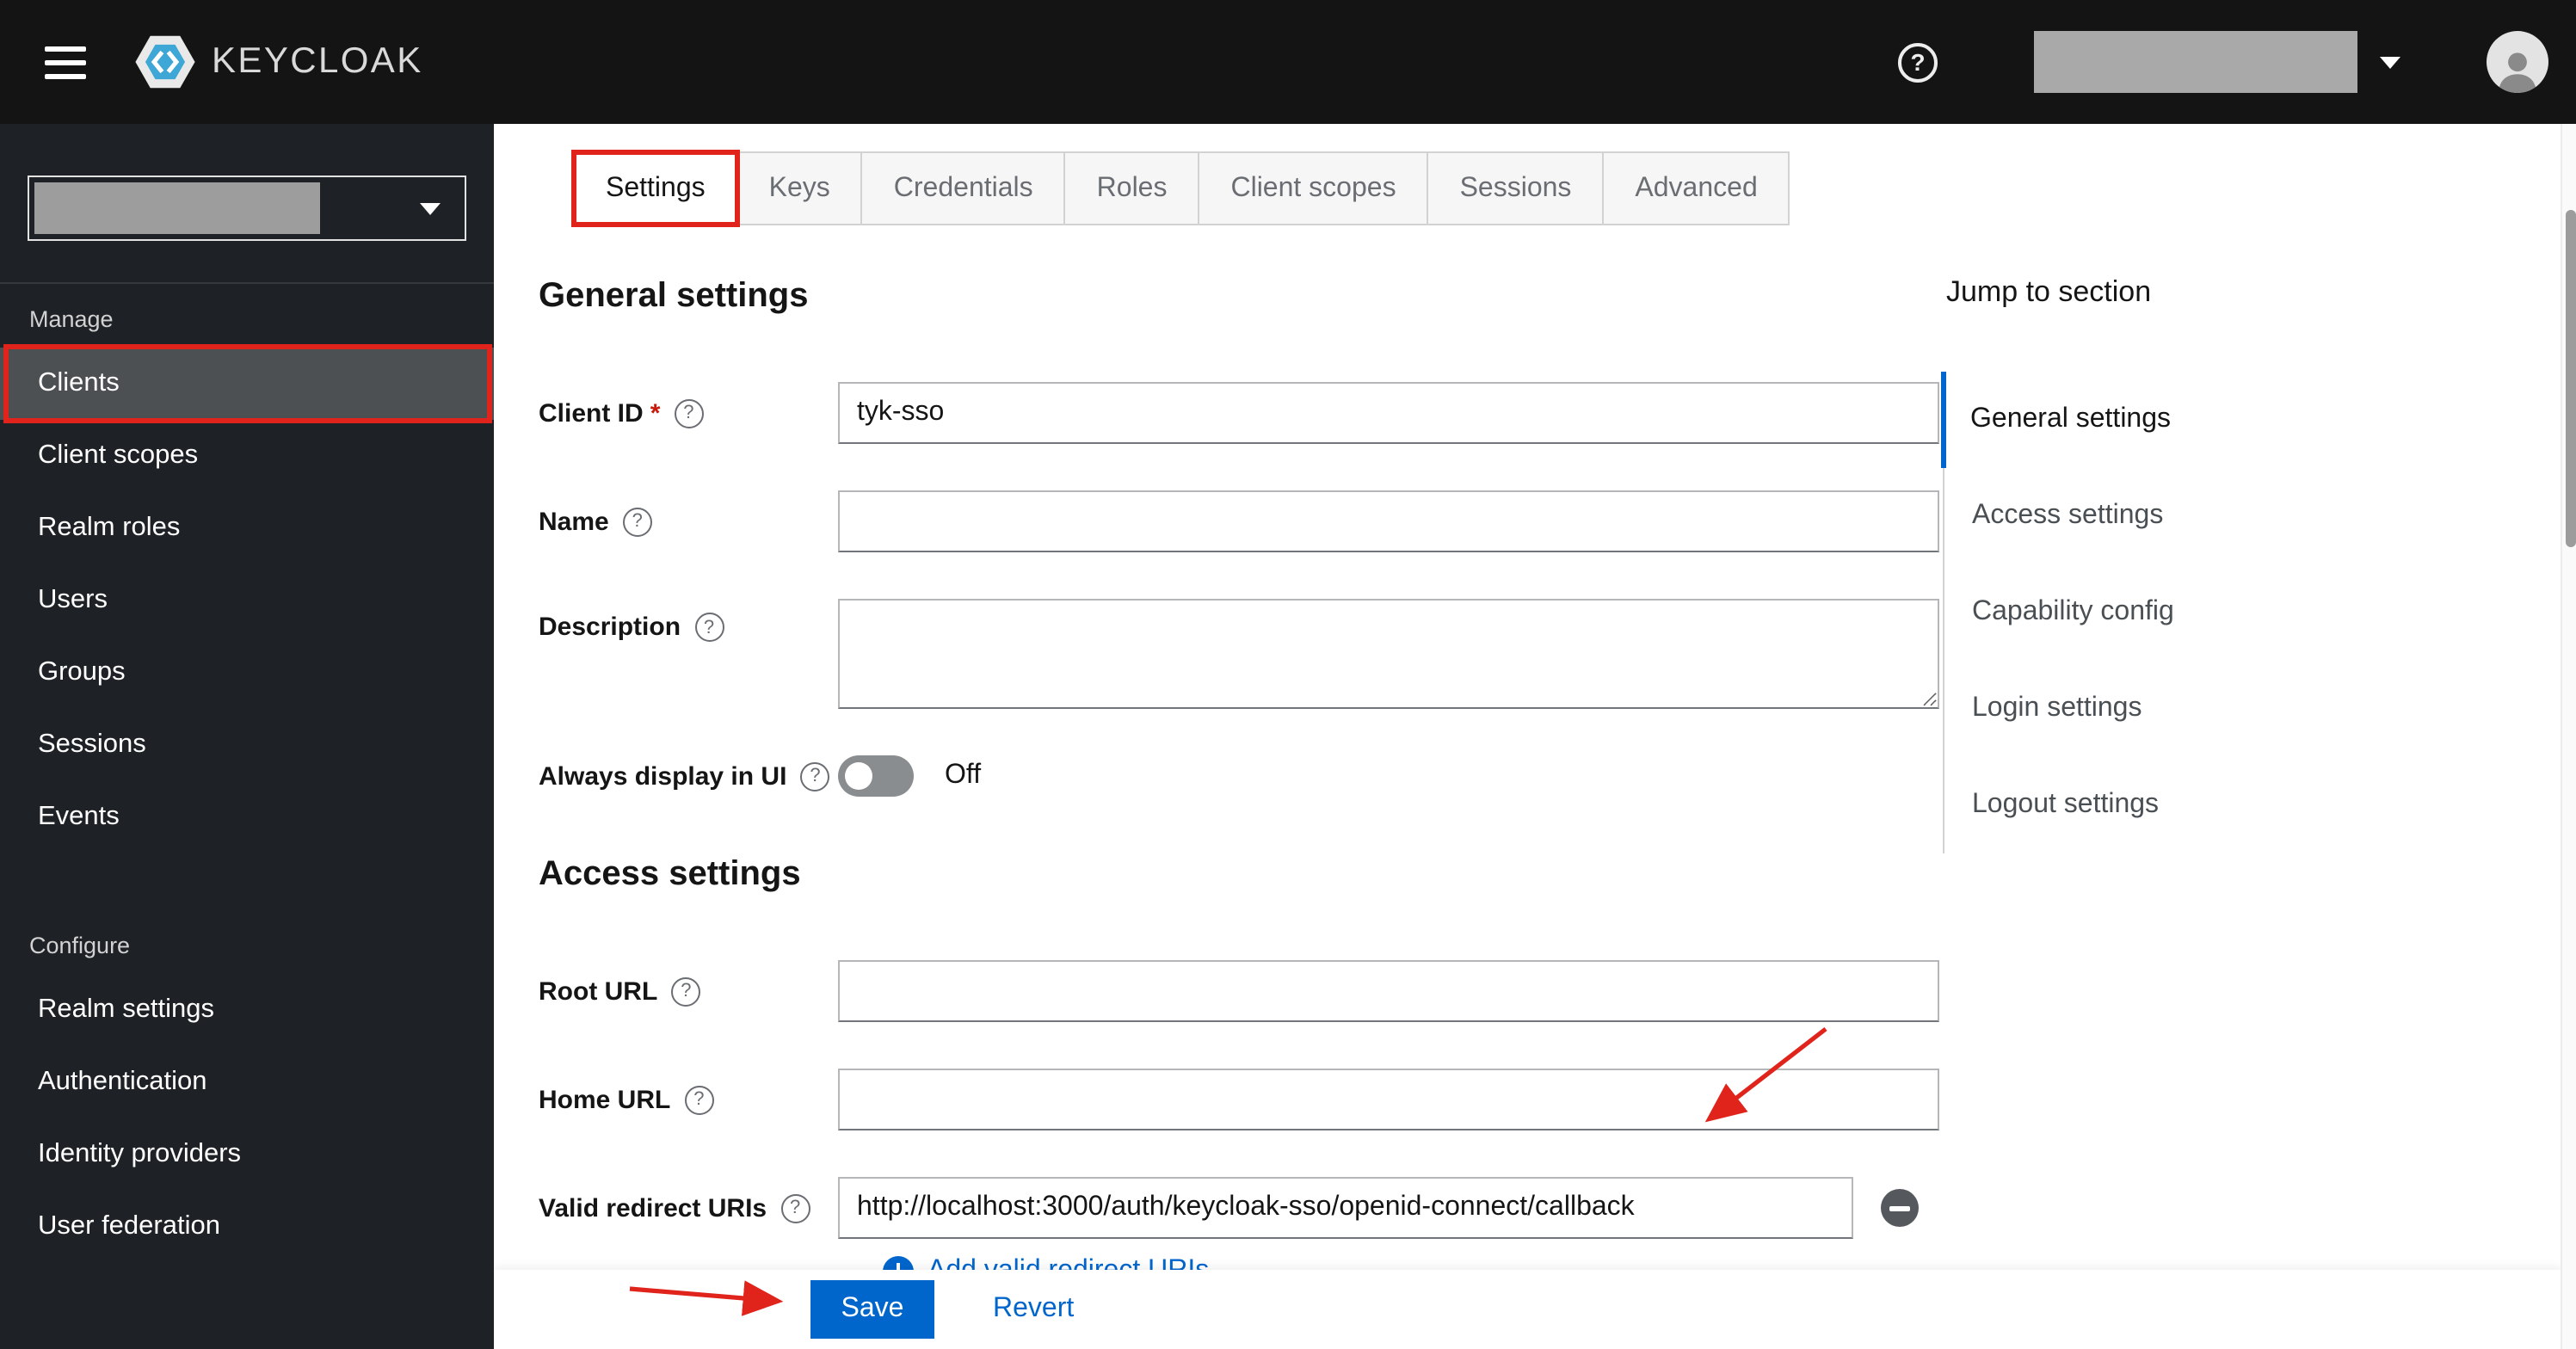 The height and width of the screenshot is (1349, 2576). What do you see at coordinates (655, 413) in the screenshot?
I see `required-asterisk: *` at bounding box center [655, 413].